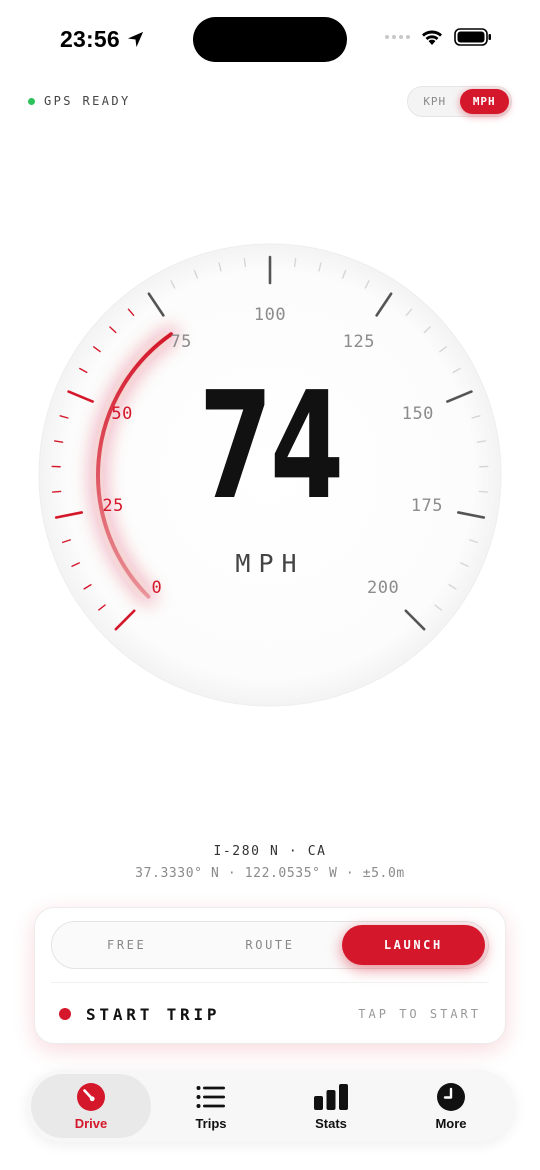  I want to click on gps-status: GPS READY, so click(79, 101).